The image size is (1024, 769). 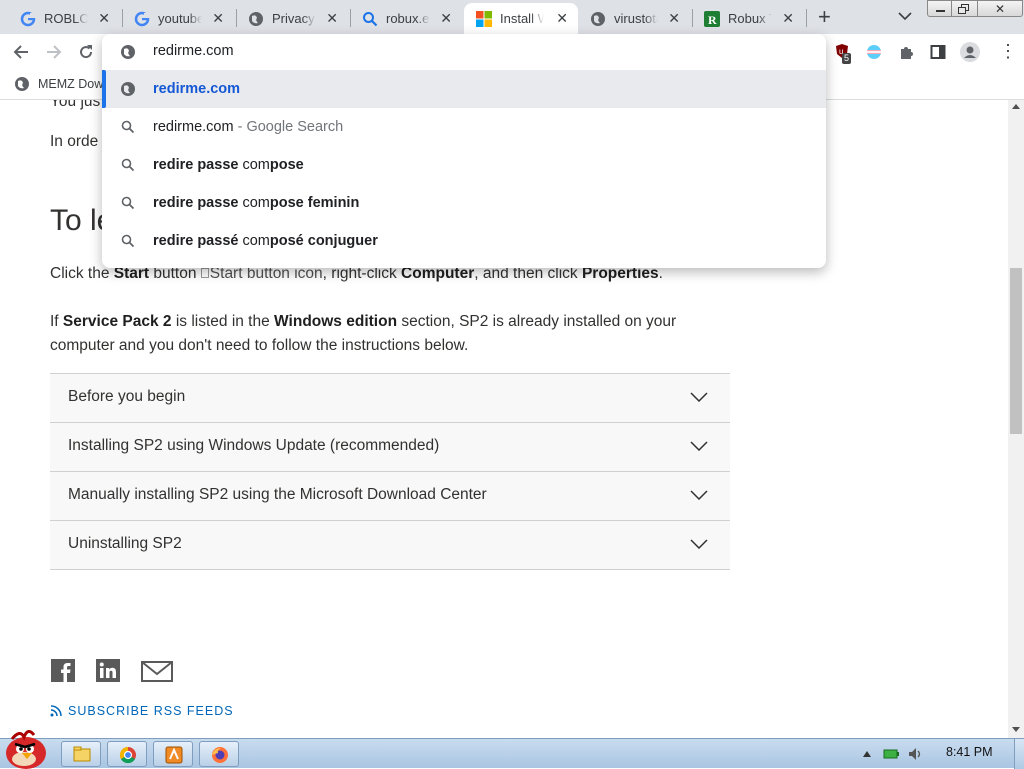 What do you see at coordinates (750, 18) in the screenshot?
I see `tab-title: Robux To` at bounding box center [750, 18].